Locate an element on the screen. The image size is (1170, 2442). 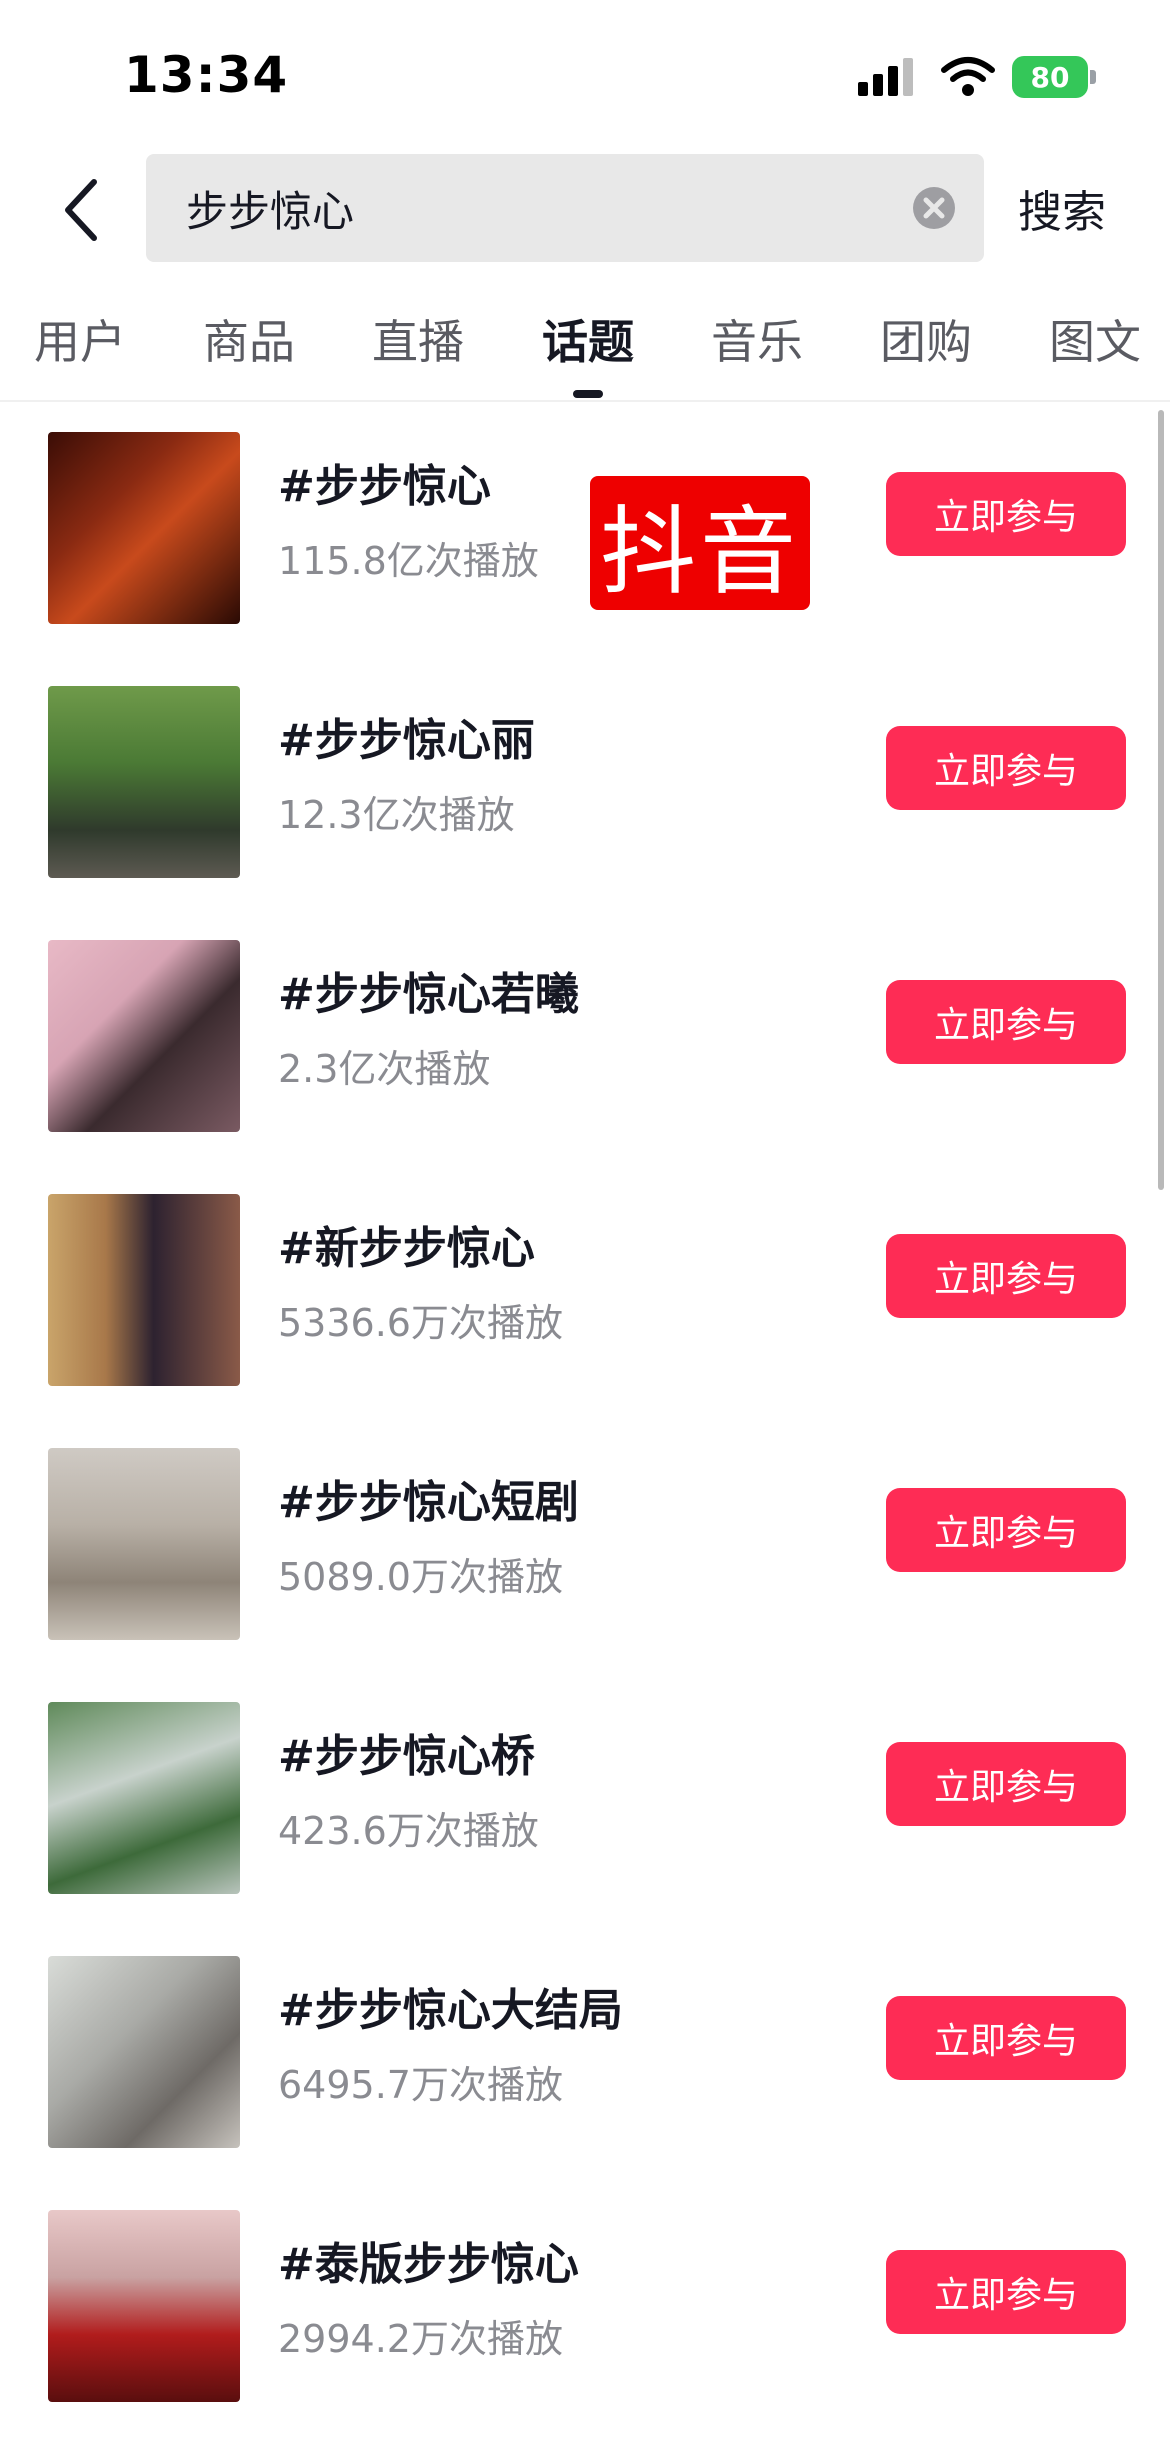
topic-plays: 5336.6万次播放 is located at coordinates (420, 1323).